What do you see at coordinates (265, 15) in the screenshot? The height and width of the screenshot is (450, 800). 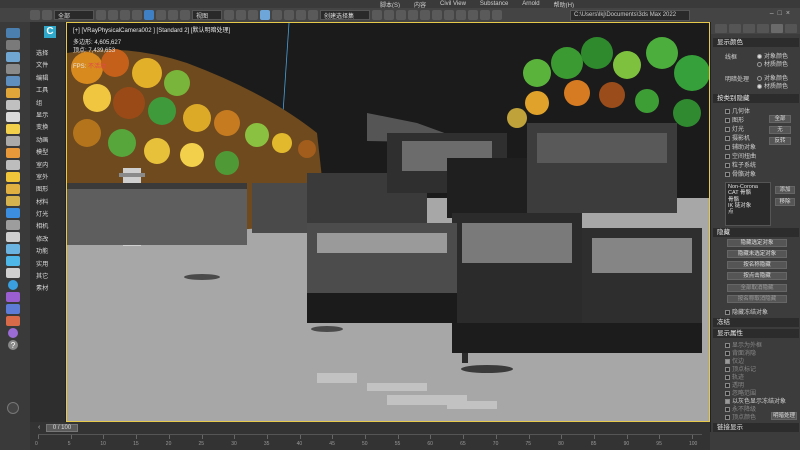 I see `snap-toggle-icon` at bounding box center [265, 15].